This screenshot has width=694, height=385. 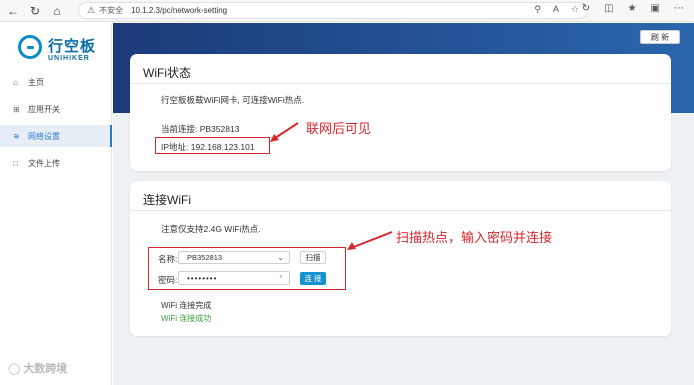 What do you see at coordinates (313, 278) in the screenshot?
I see `connect-button: 连 接` at bounding box center [313, 278].